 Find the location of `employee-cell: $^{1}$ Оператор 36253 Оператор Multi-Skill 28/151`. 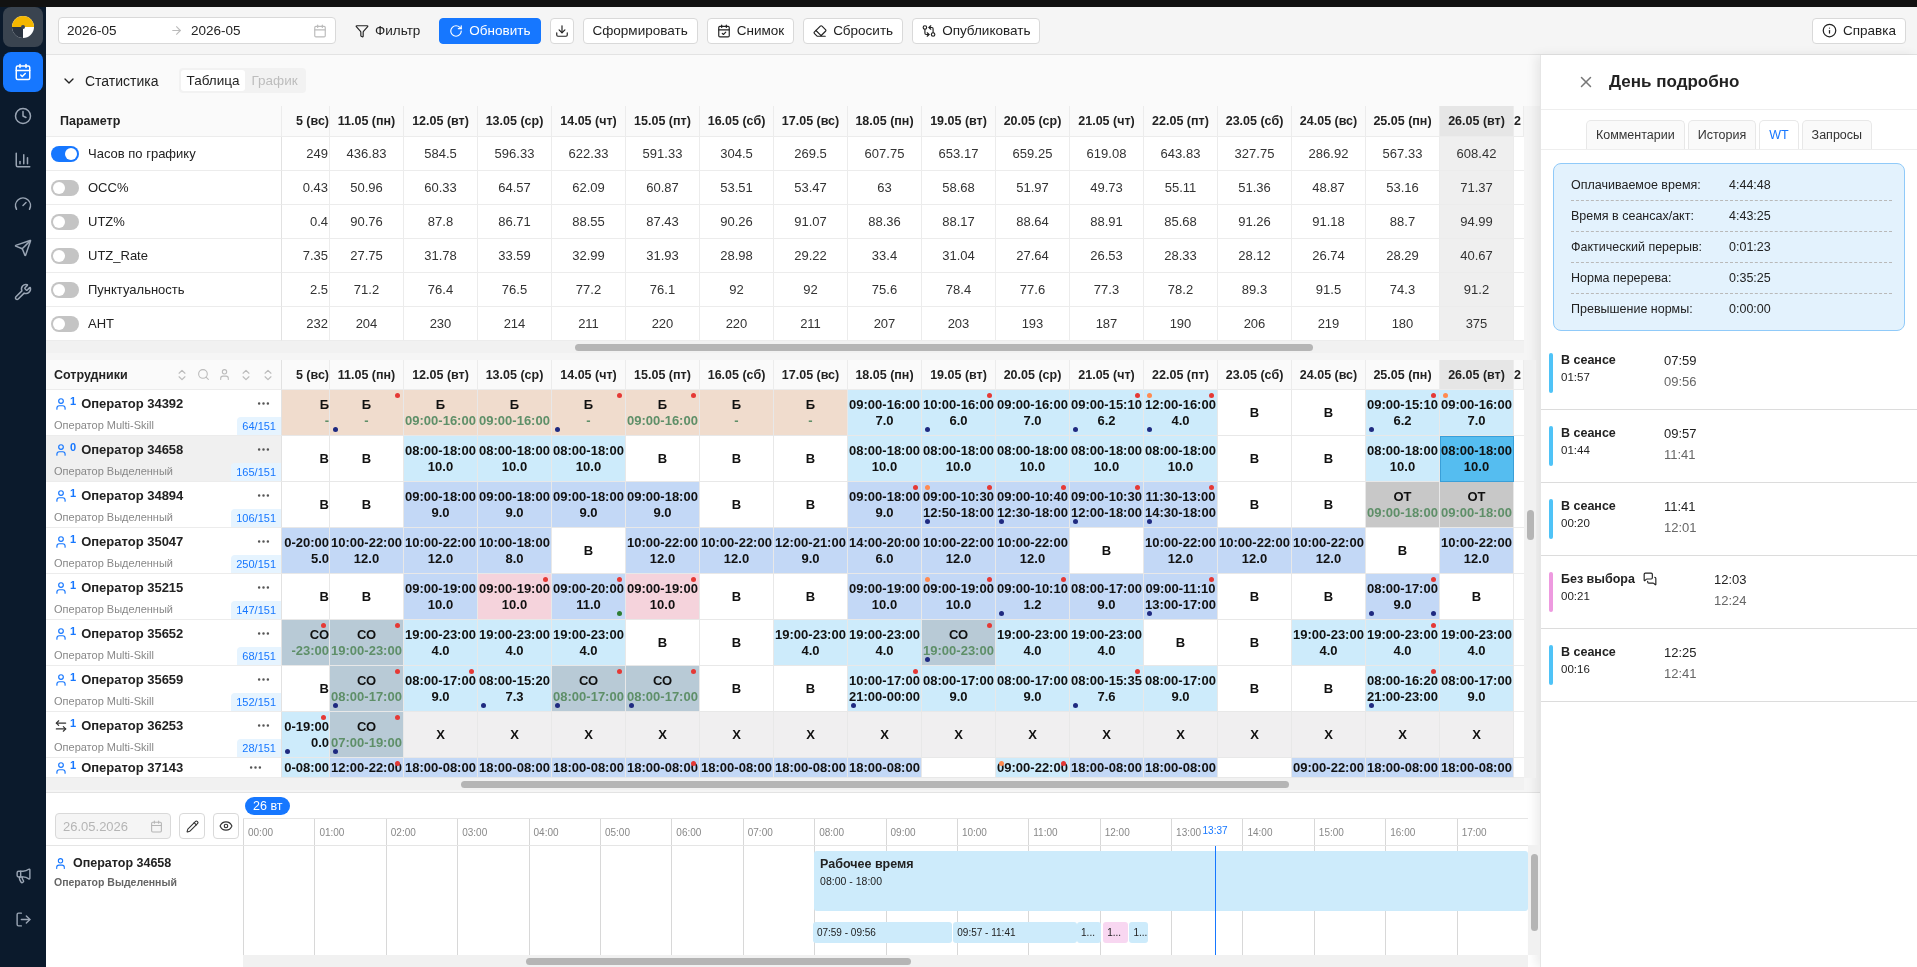

employee-cell: $^{1}$ Оператор 36253 Оператор Multi-Skill 28/151 is located at coordinates (164, 735).